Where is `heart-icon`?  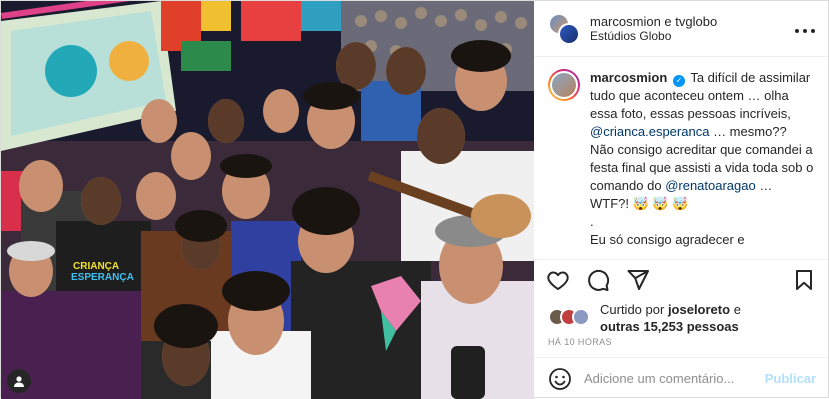 heart-icon is located at coordinates (558, 280).